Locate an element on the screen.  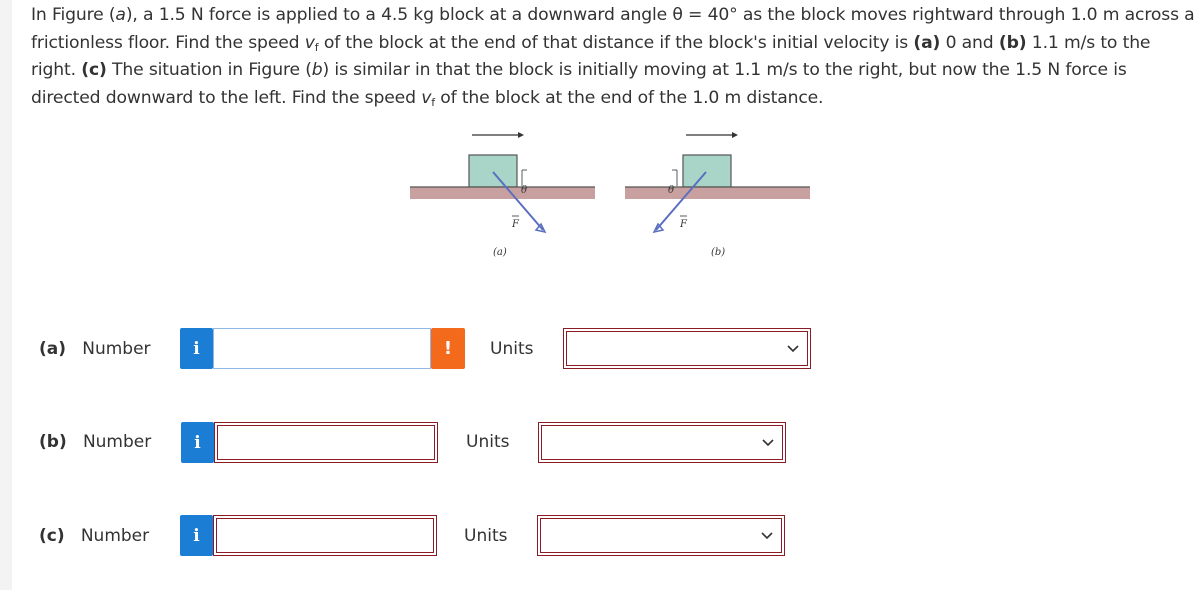
force-label-b: F is located at coordinates (683, 224).